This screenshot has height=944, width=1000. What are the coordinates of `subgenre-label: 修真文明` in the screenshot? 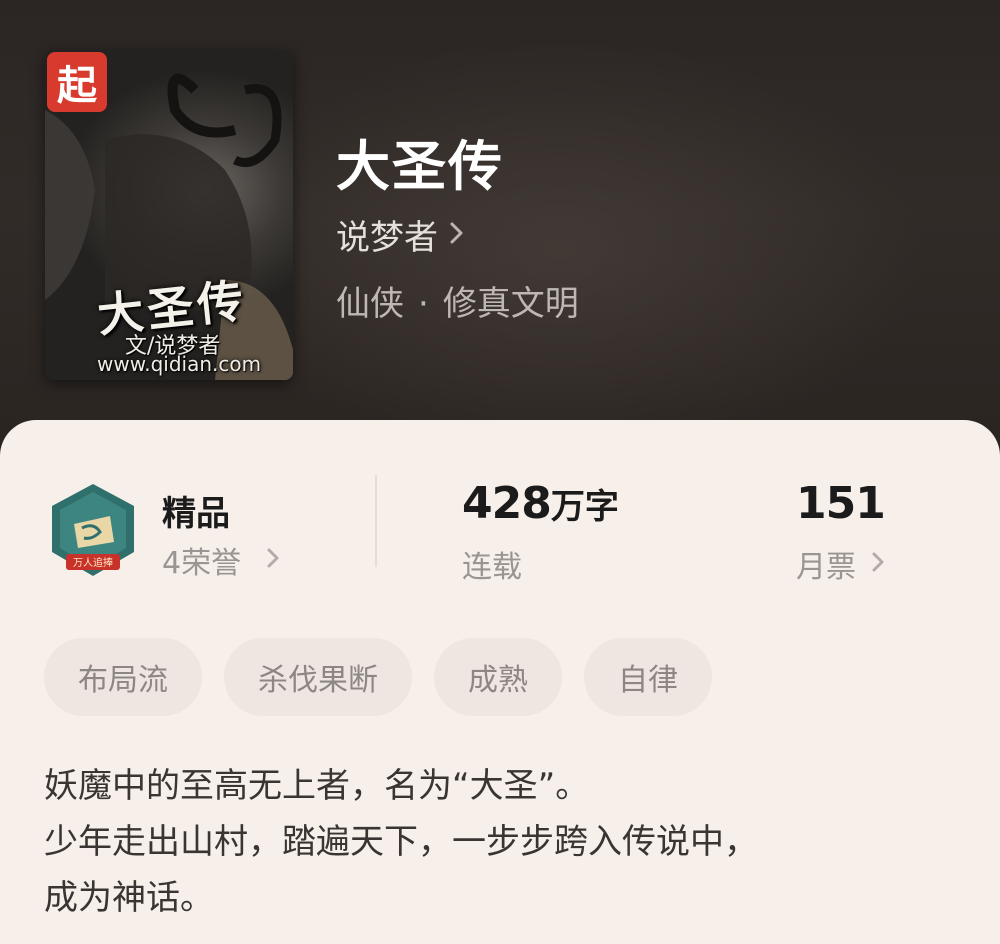 It's located at (511, 304).